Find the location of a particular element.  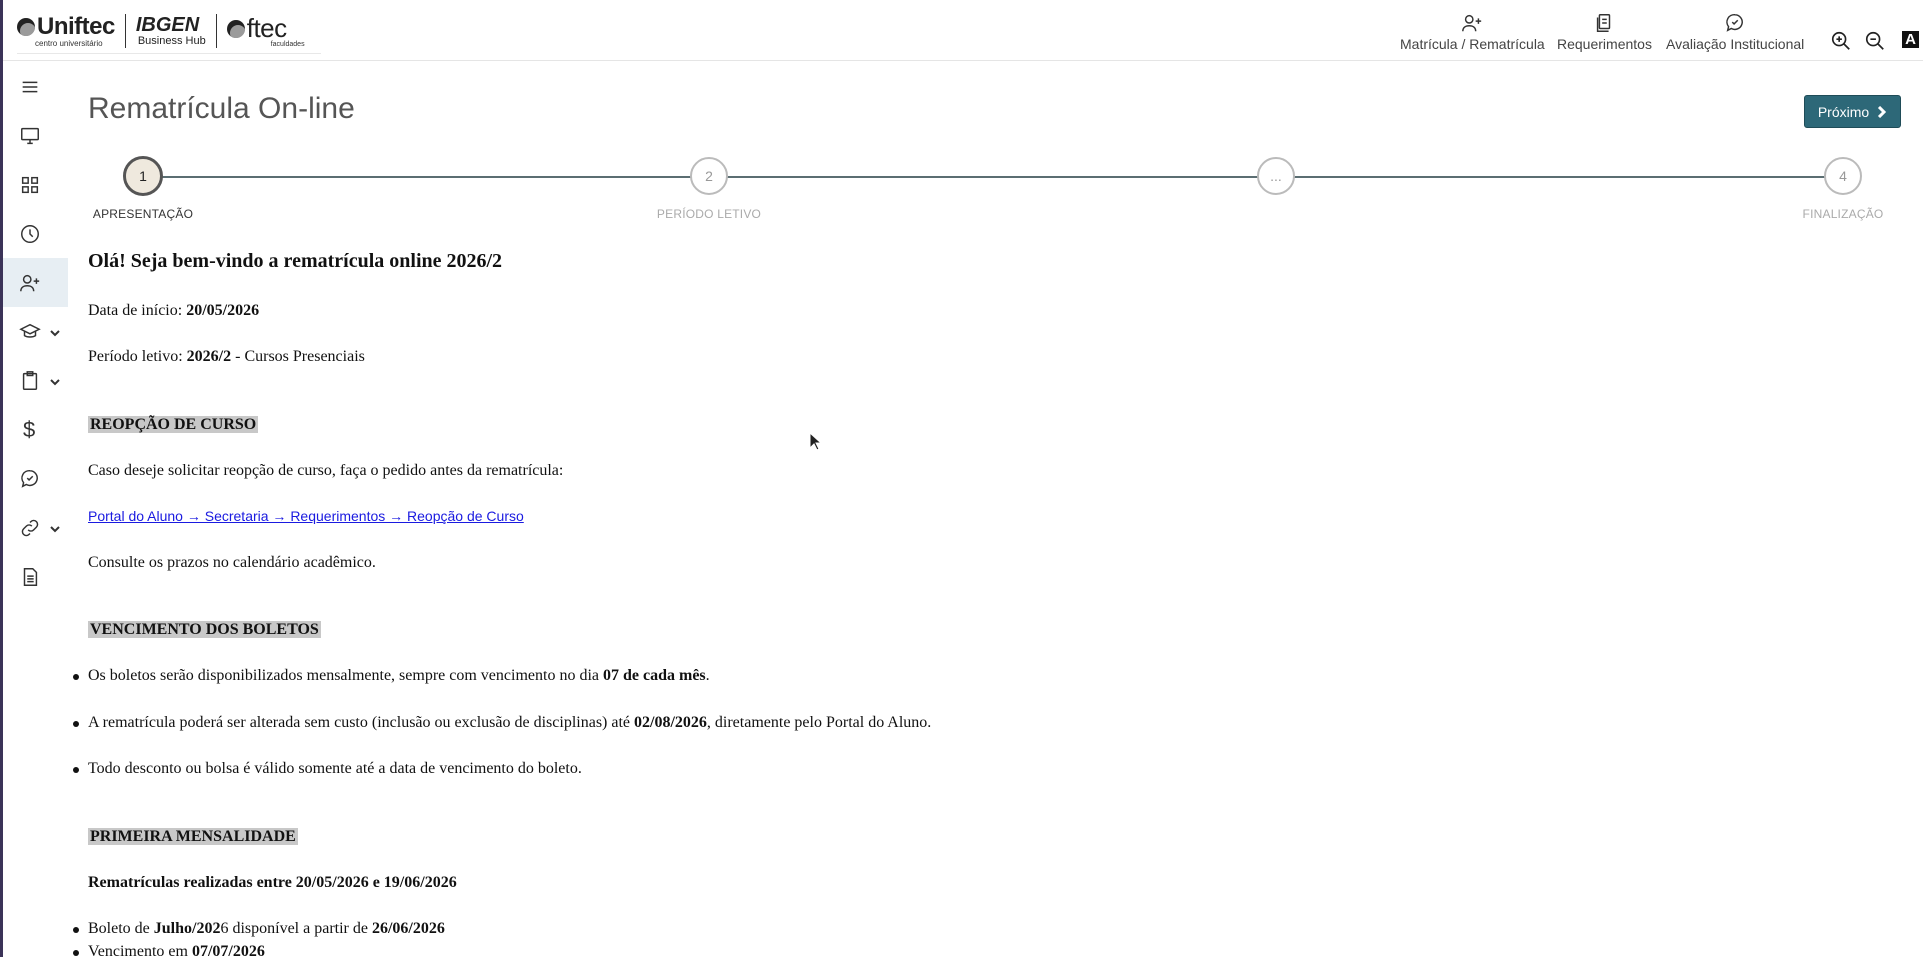

period-suffix: - Cursos Presenciais is located at coordinates (298, 356).